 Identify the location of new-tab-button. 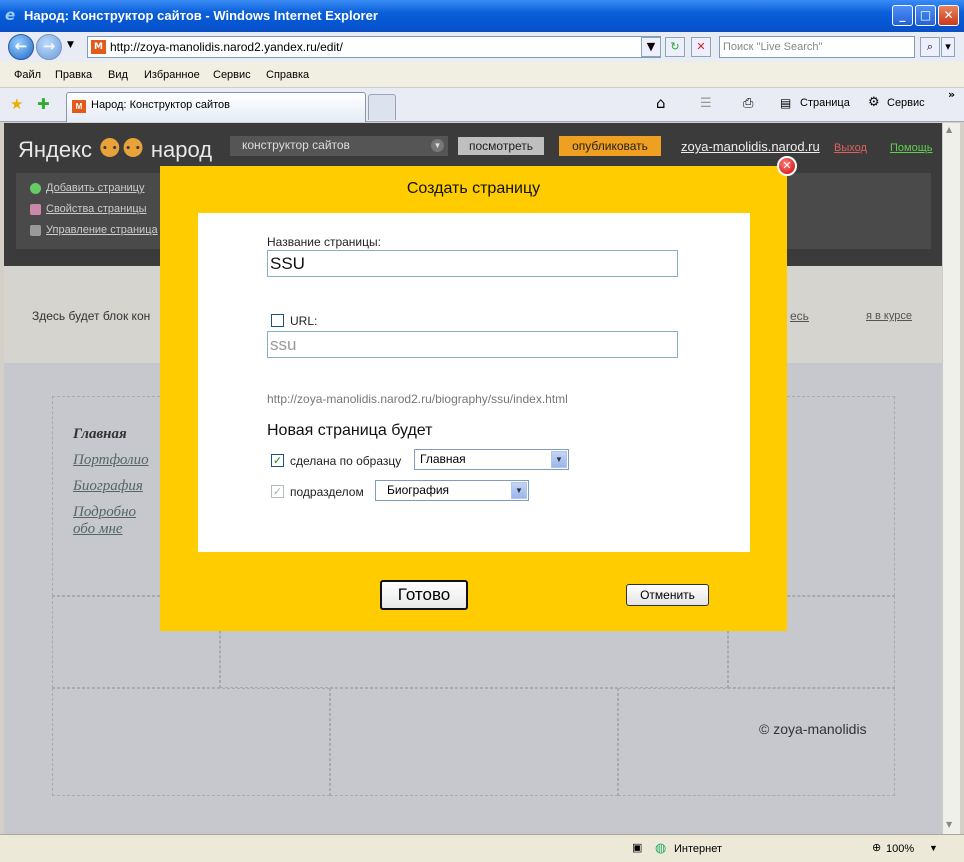
(382, 107).